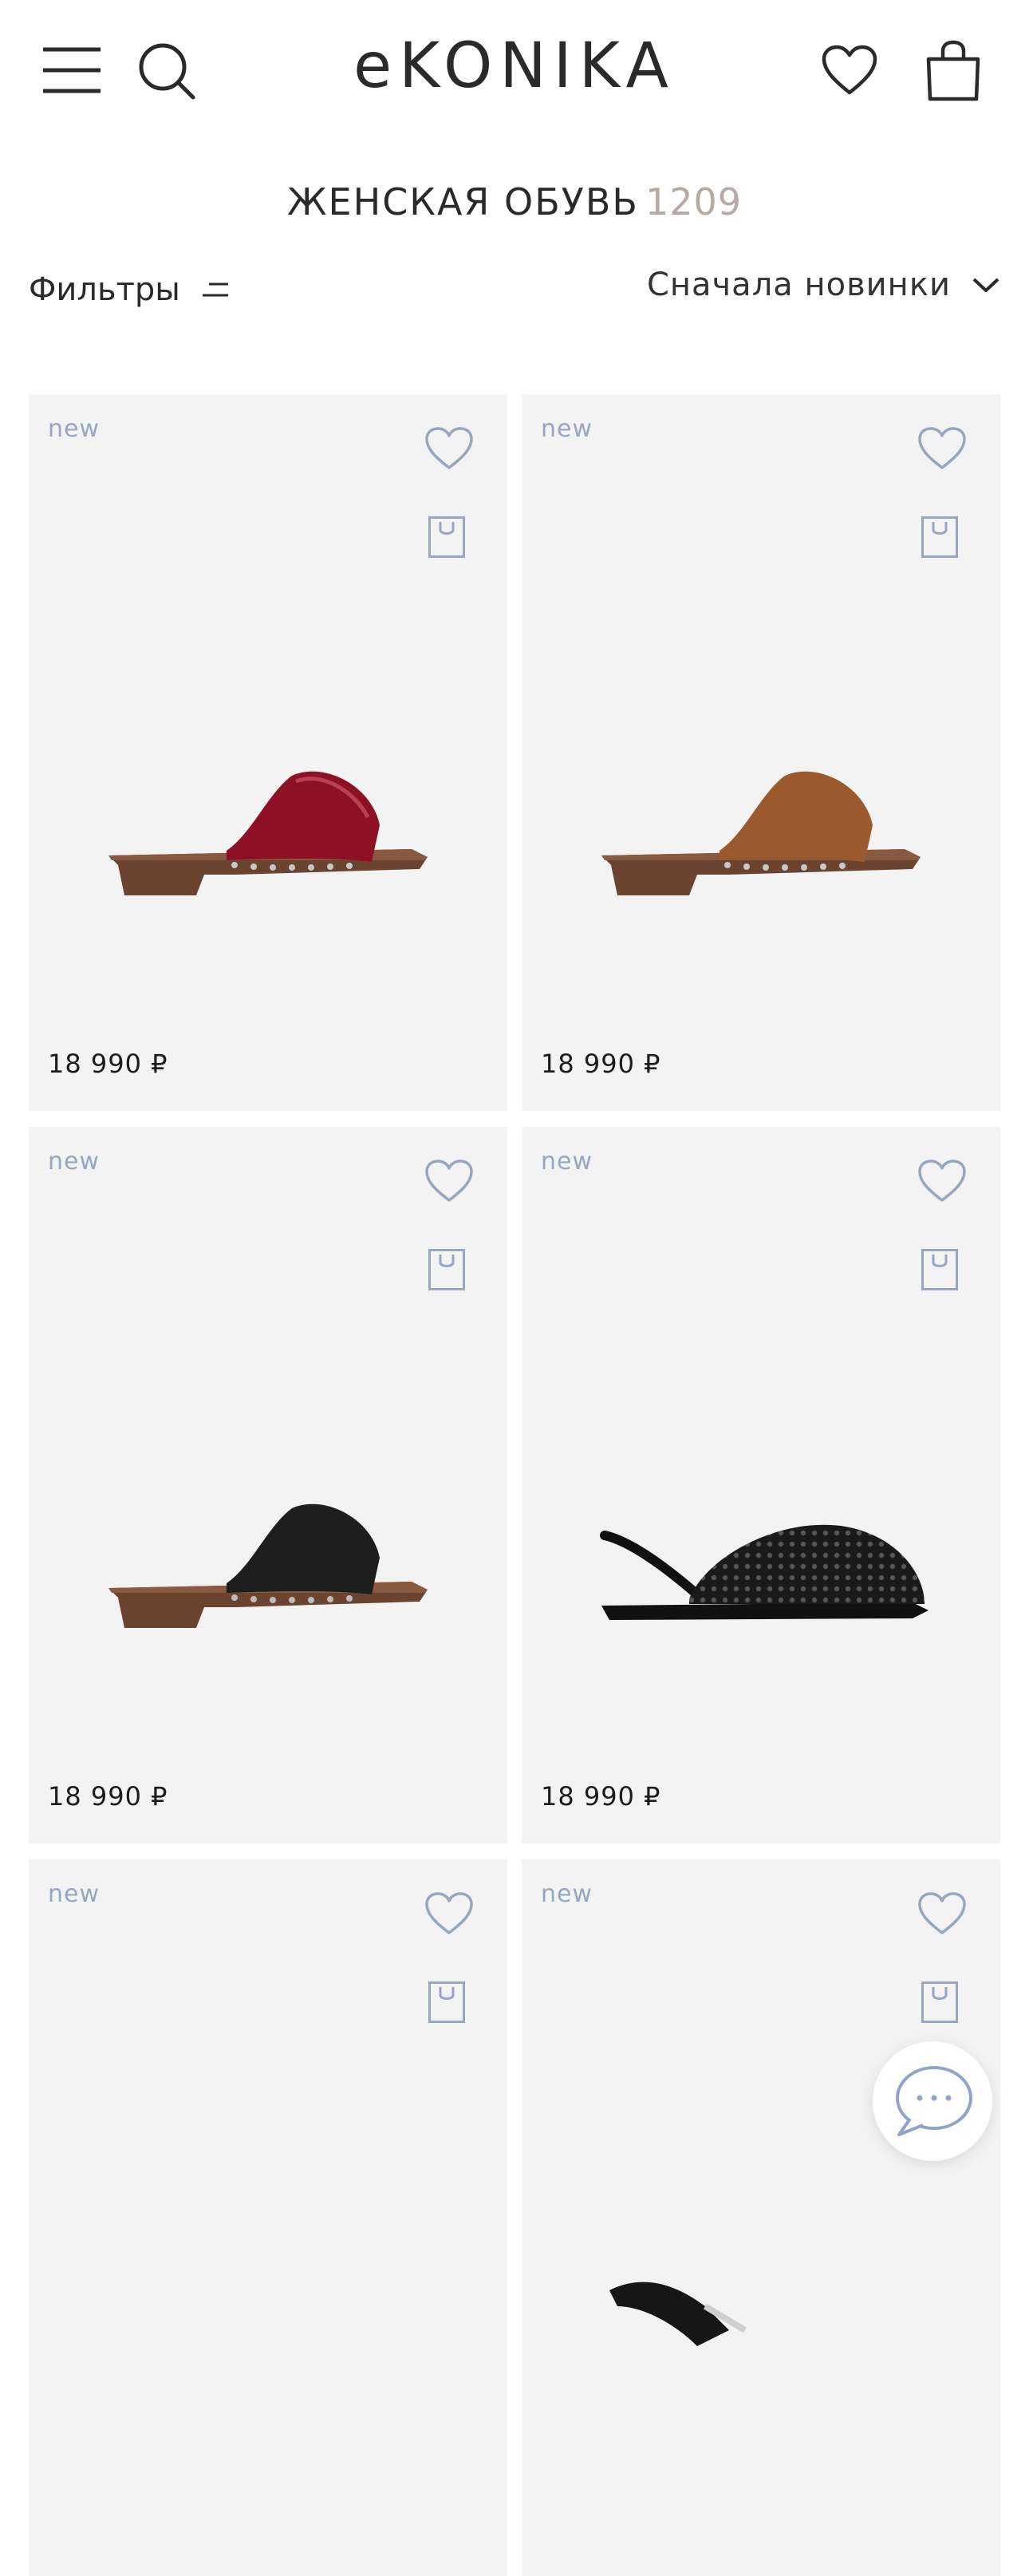  I want to click on filter-lines-icon, so click(215, 289).